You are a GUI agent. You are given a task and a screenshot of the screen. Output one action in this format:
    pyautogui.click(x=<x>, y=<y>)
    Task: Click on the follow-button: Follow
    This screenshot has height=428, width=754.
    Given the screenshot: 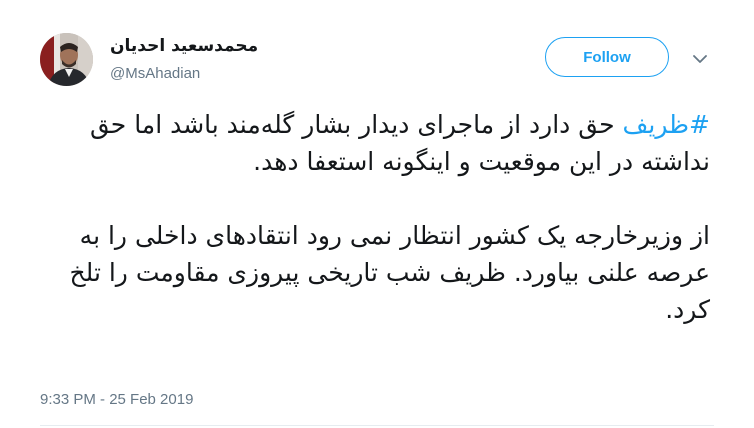 What is the action you would take?
    pyautogui.click(x=607, y=57)
    